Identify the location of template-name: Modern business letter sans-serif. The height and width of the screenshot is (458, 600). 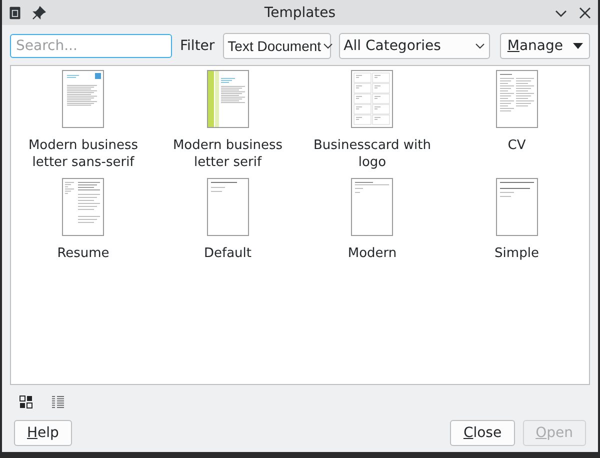
(83, 154).